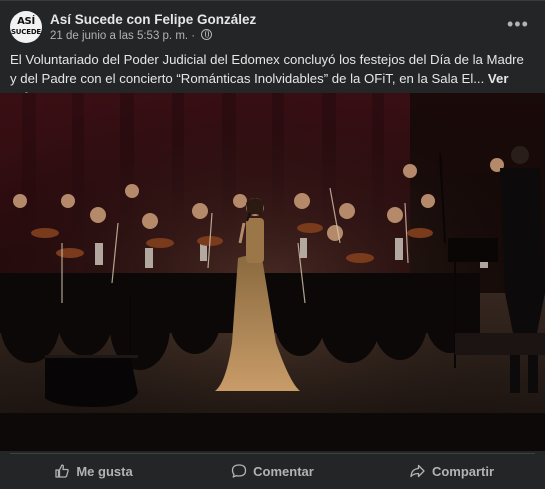 Image resolution: width=545 pixels, height=489 pixels. I want to click on more-dots-icon: •••, so click(518, 24).